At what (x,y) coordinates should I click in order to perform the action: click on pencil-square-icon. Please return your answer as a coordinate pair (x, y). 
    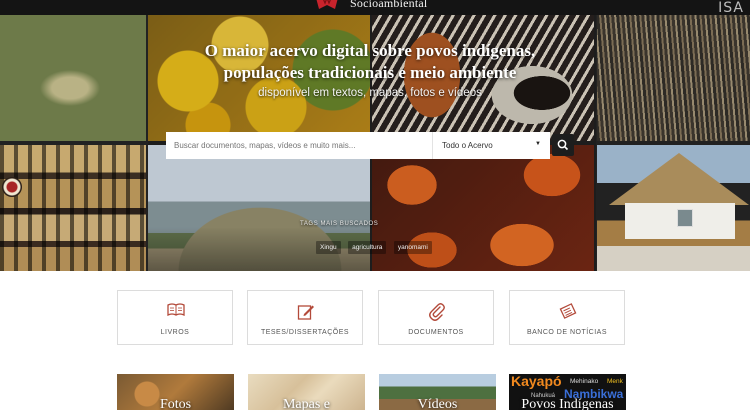
    Looking at the image, I should click on (305, 312).